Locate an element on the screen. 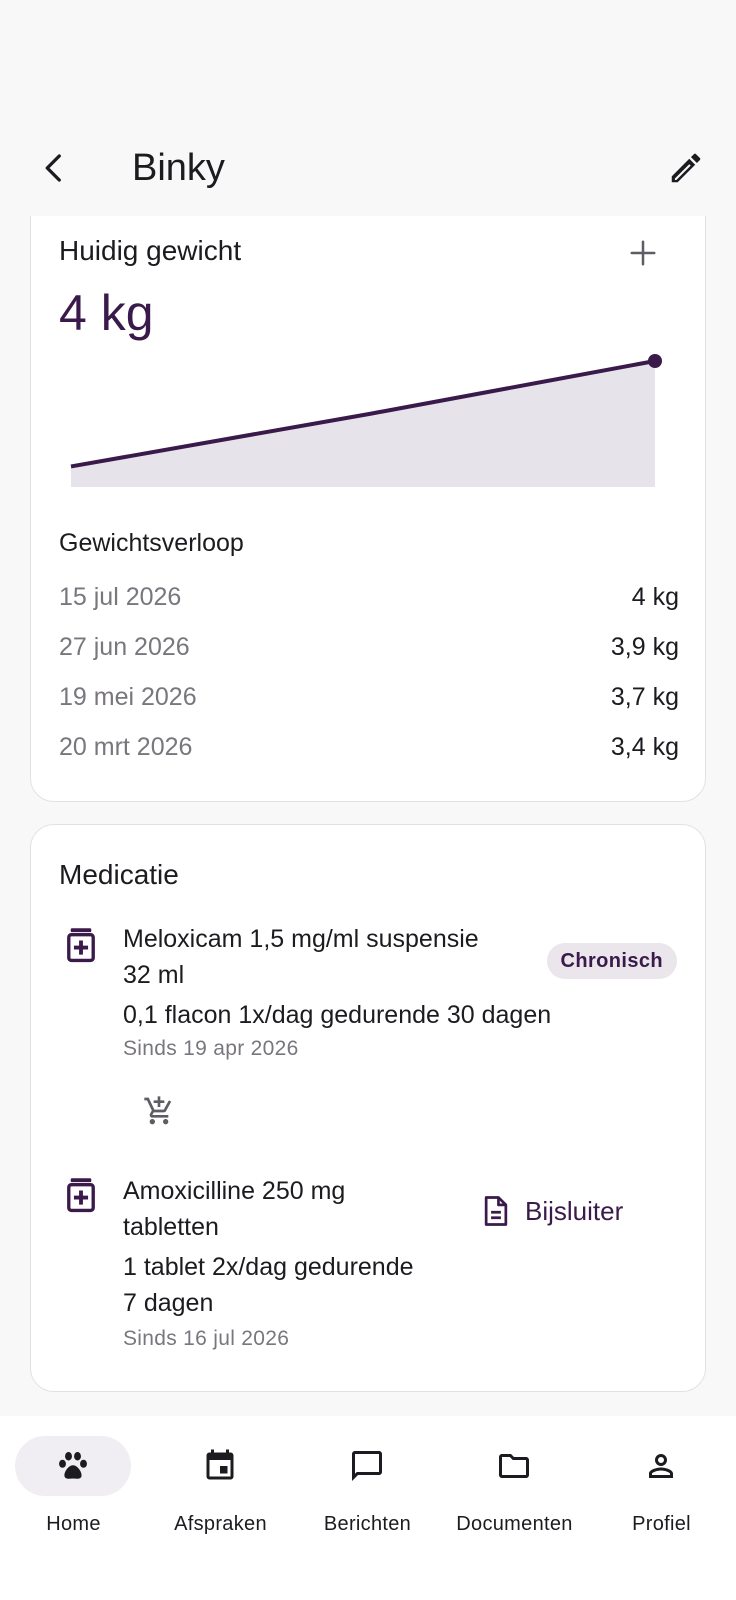 The width and height of the screenshot is (736, 1600). medication-name-continued: tabletten is located at coordinates (171, 1227).